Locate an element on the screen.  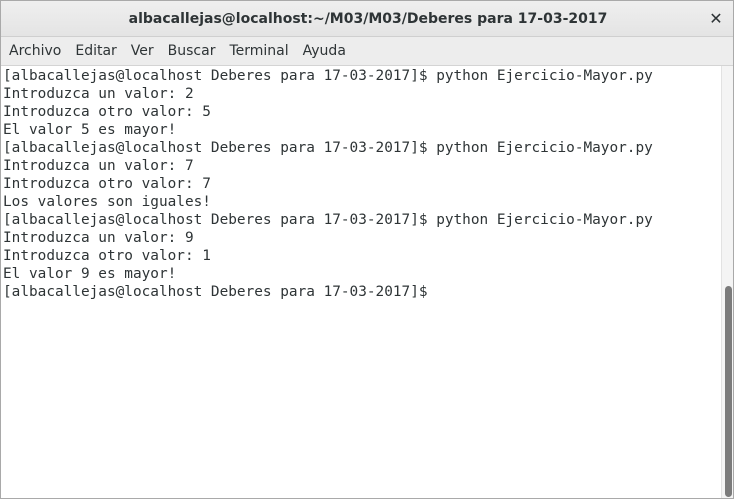
menu-archivo: Archivo is located at coordinates (35, 51).